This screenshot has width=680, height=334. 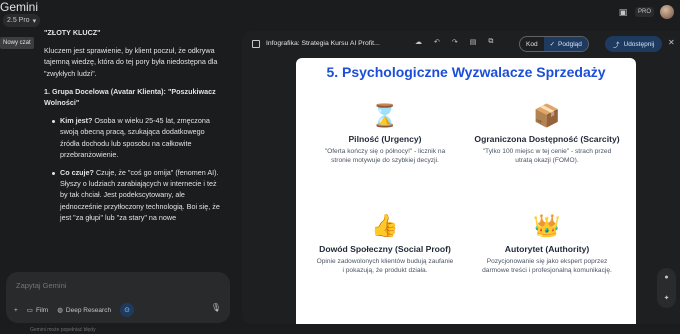 I want to click on document-icon, so click(x=256, y=43).